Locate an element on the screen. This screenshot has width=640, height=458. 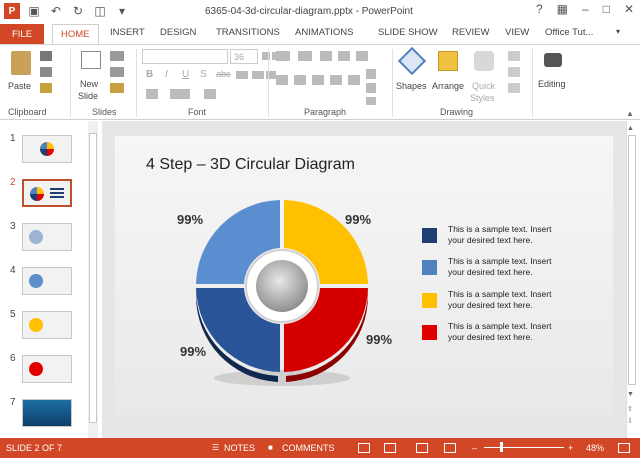
tab-insert: INSERT is located at coordinates (127, 32).